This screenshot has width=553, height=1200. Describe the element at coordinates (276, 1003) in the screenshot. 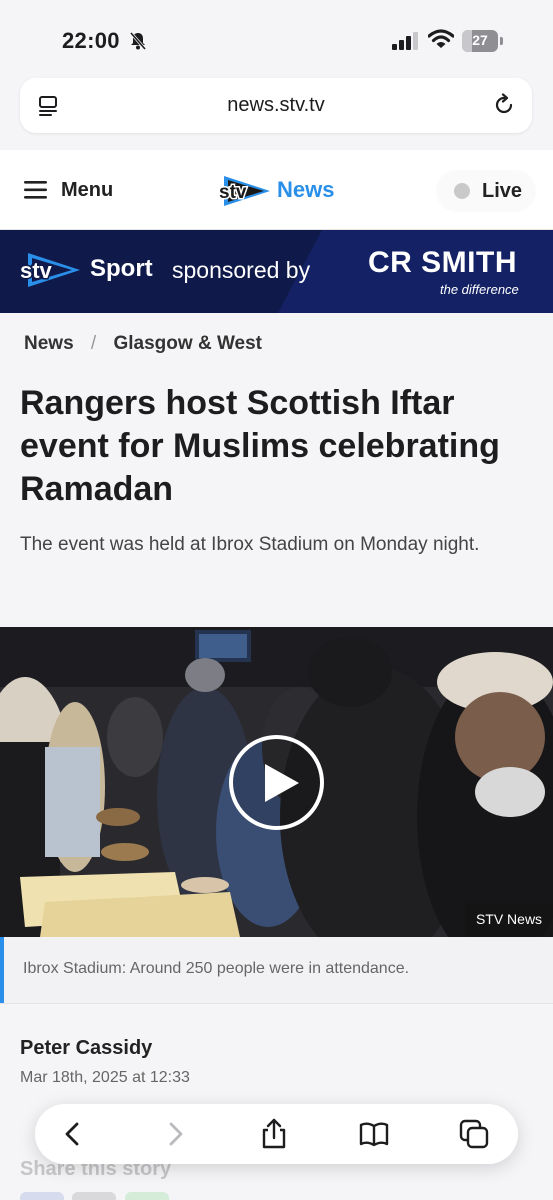

I see `divider` at that location.